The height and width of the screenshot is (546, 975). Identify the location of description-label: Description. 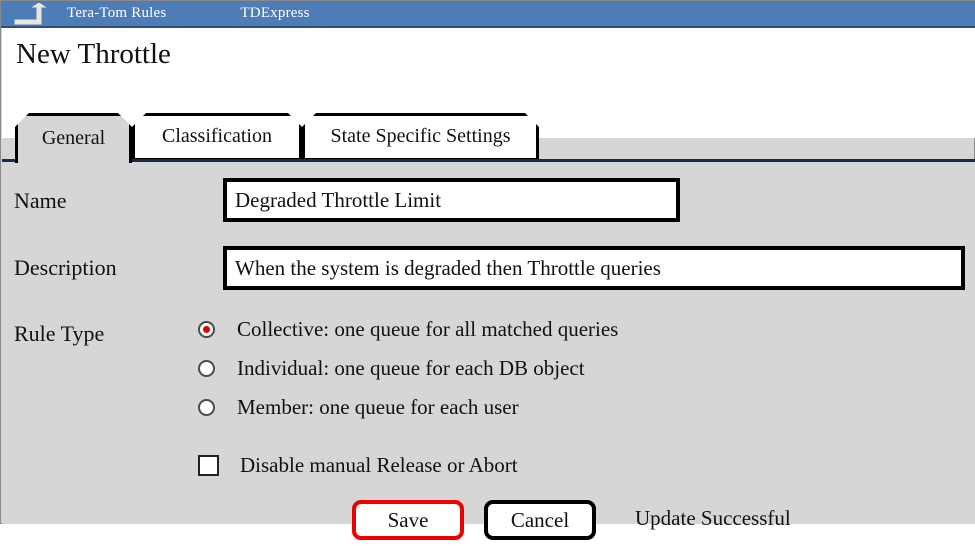
(65, 267).